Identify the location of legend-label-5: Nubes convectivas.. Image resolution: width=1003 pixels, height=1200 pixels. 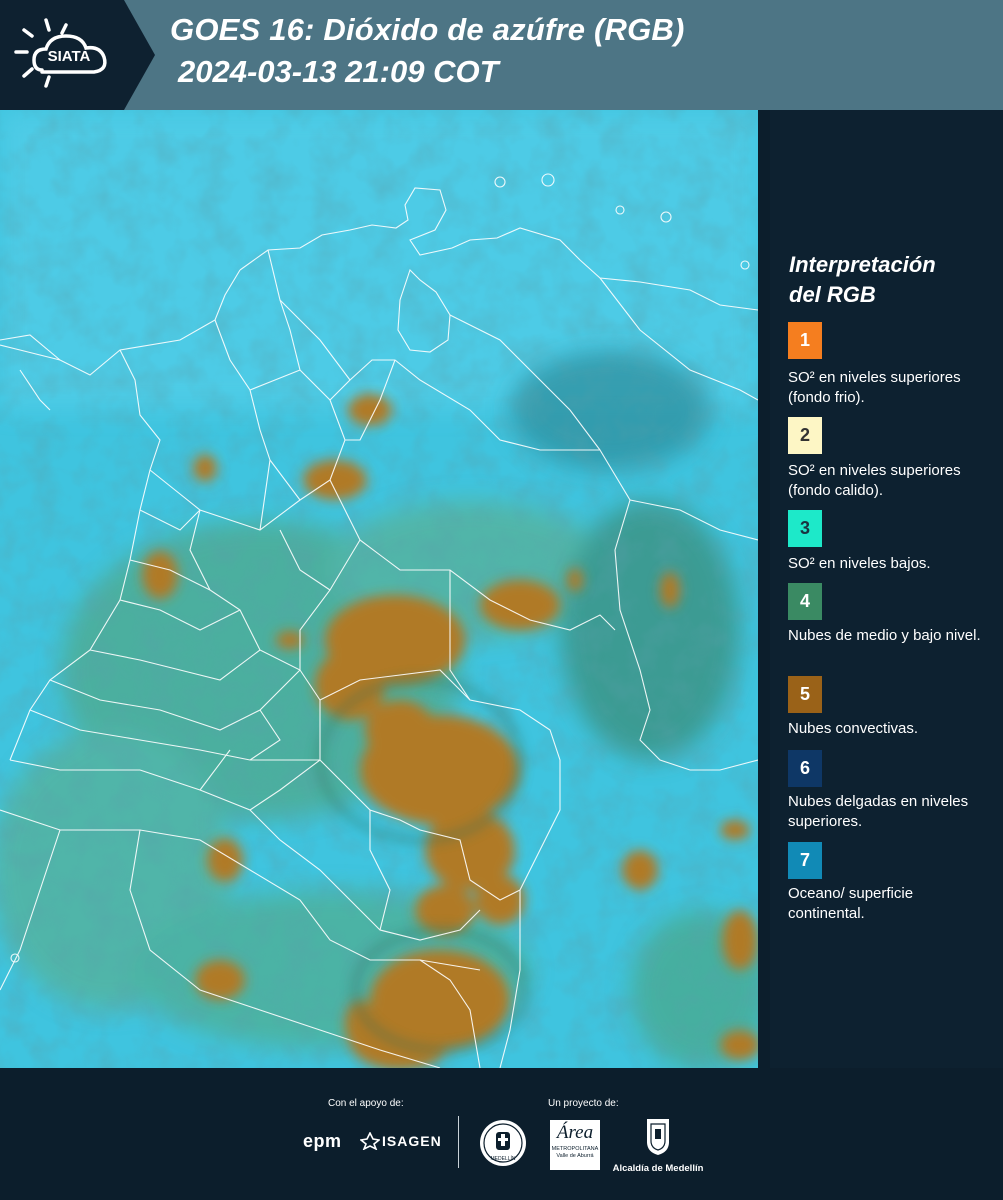
(853, 728).